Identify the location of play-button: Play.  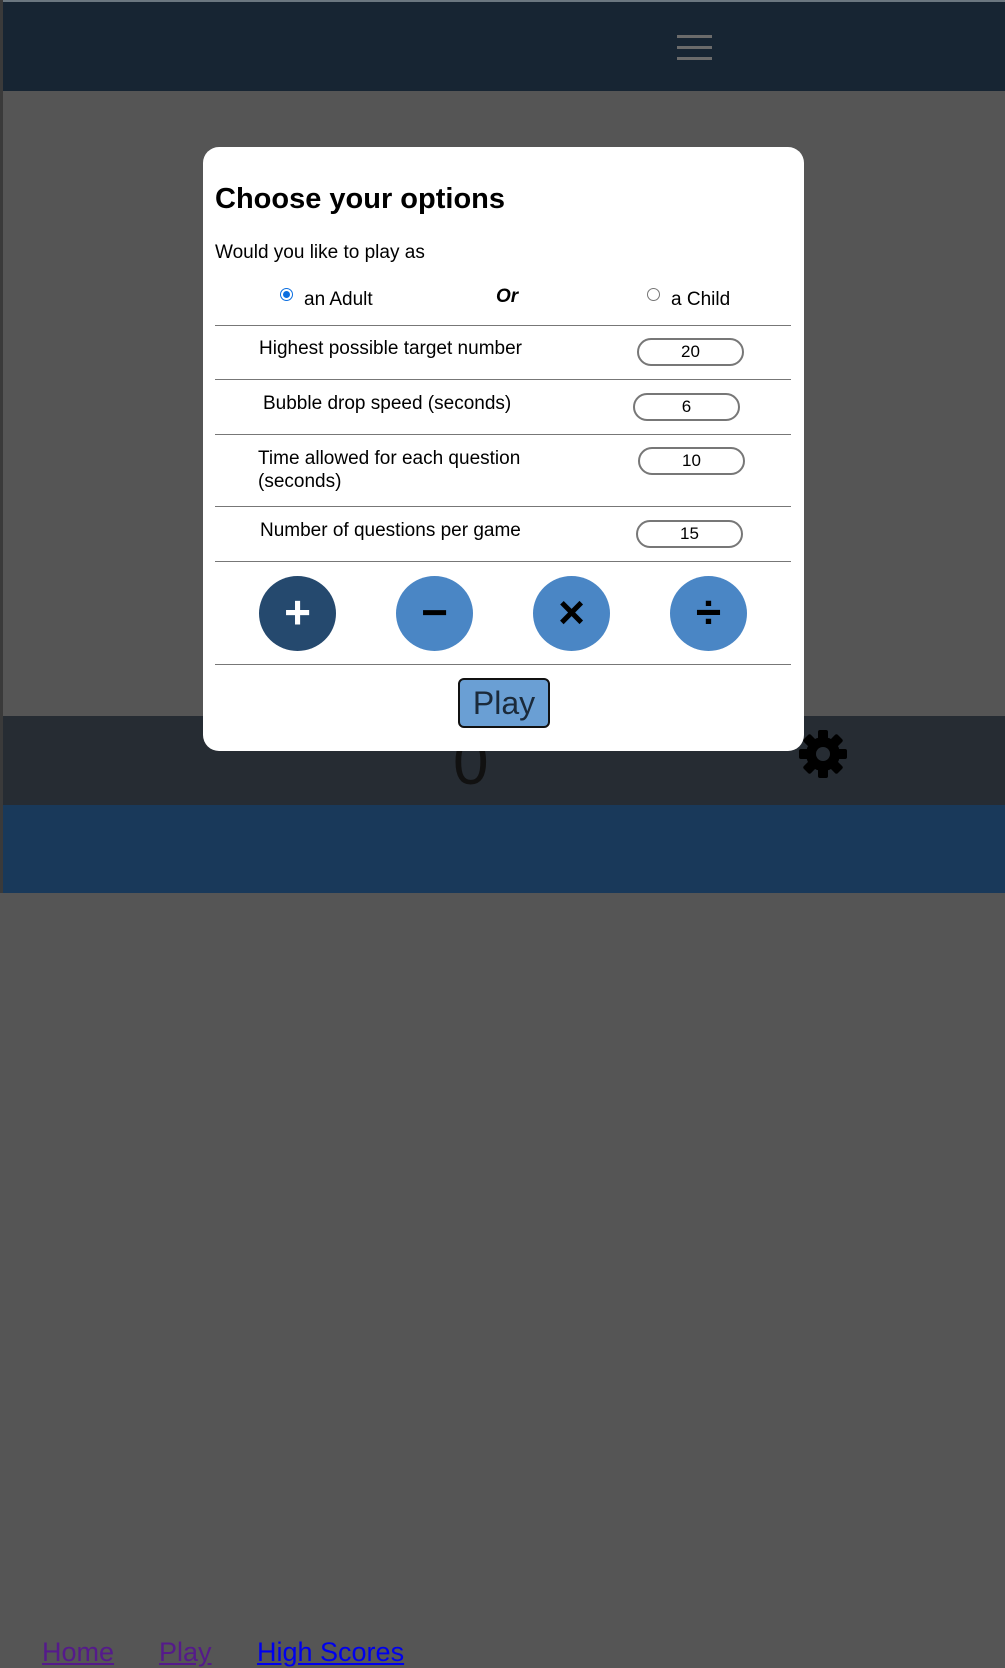
(504, 703).